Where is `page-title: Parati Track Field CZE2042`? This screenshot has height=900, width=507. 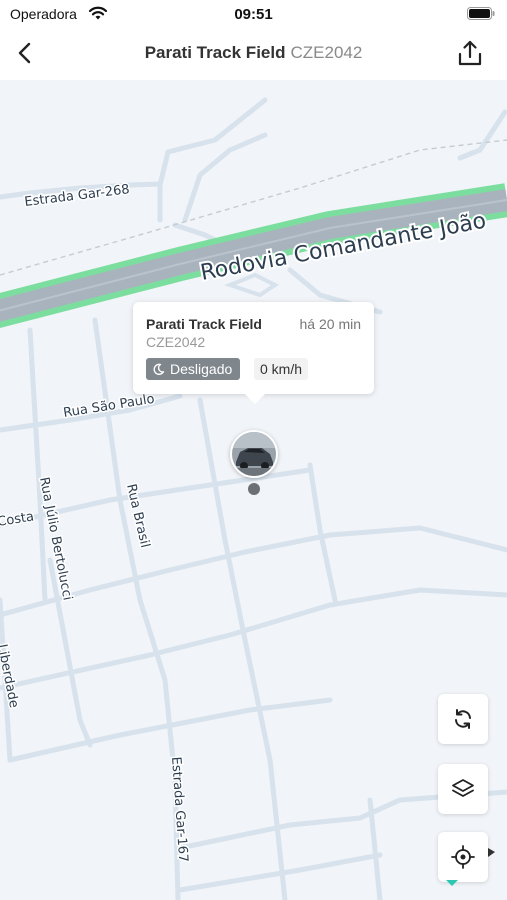 page-title: Parati Track Field CZE2042 is located at coordinates (253, 53).